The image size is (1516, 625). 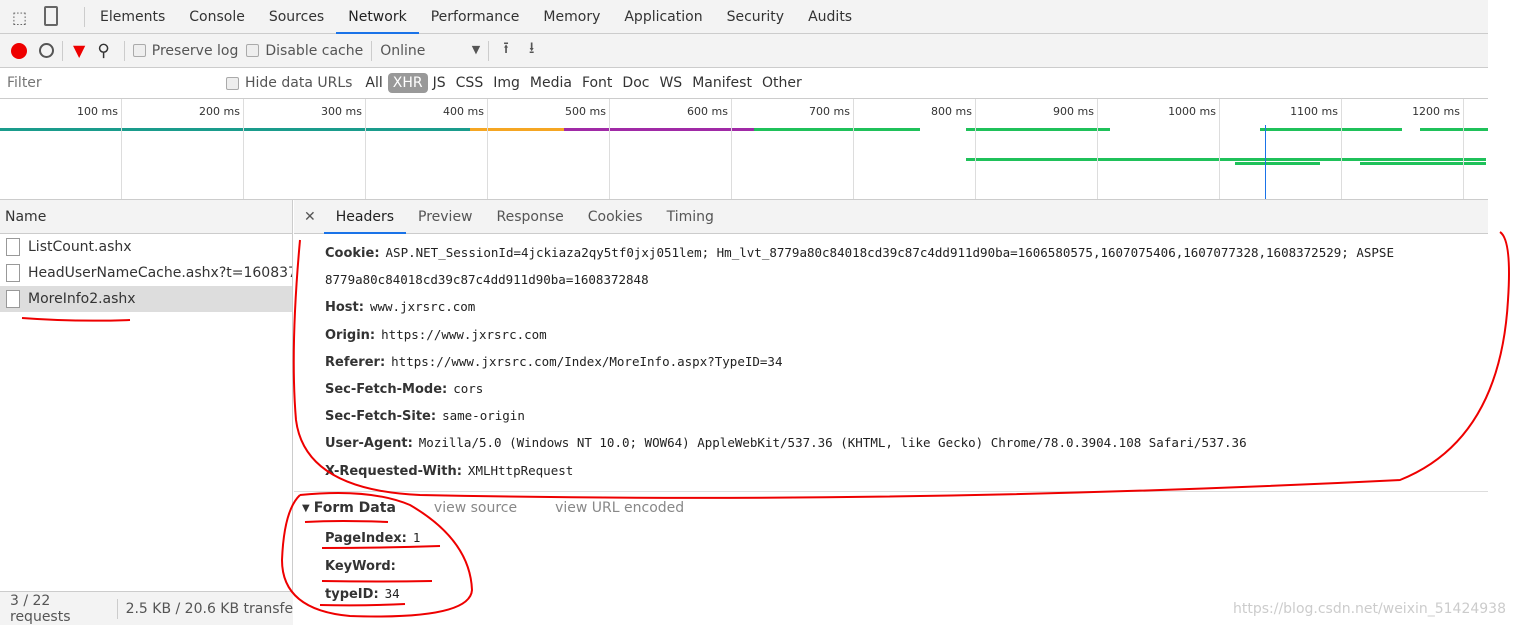 I want to click on timeline-tick: 500 ms, so click(x=587, y=149).